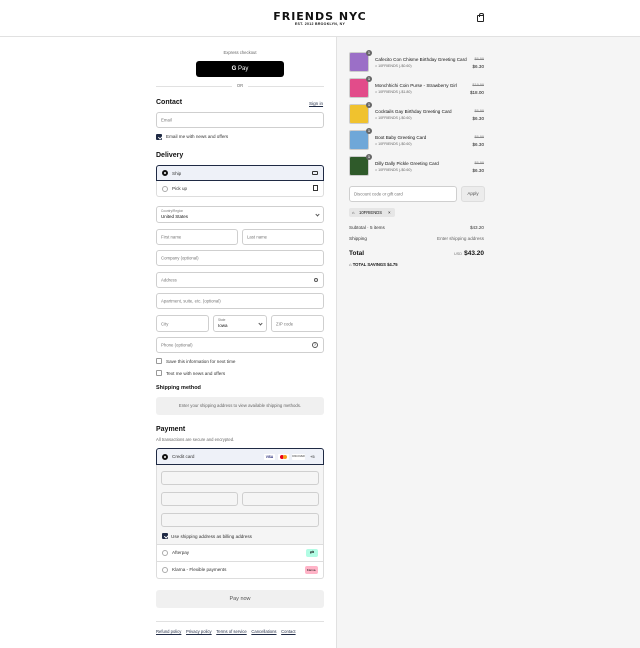 The width and height of the screenshot is (640, 648). Describe the element at coordinates (240, 120) in the screenshot. I see `email-field: Email` at that location.